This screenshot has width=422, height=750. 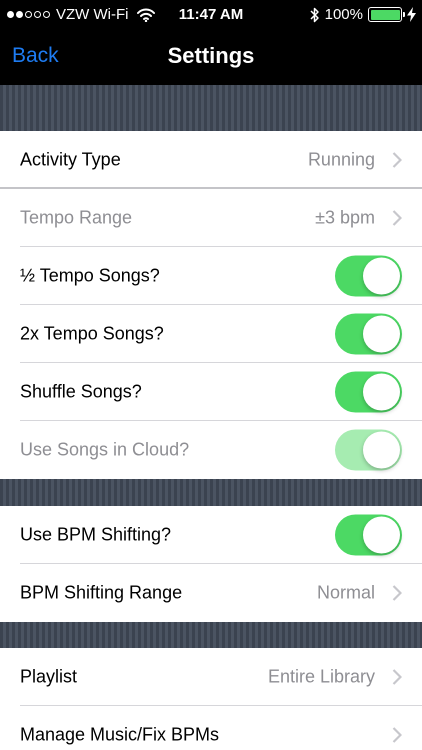 What do you see at coordinates (101, 592) in the screenshot?
I see `bpm-shifting-range-label: BPM Shifting Range` at bounding box center [101, 592].